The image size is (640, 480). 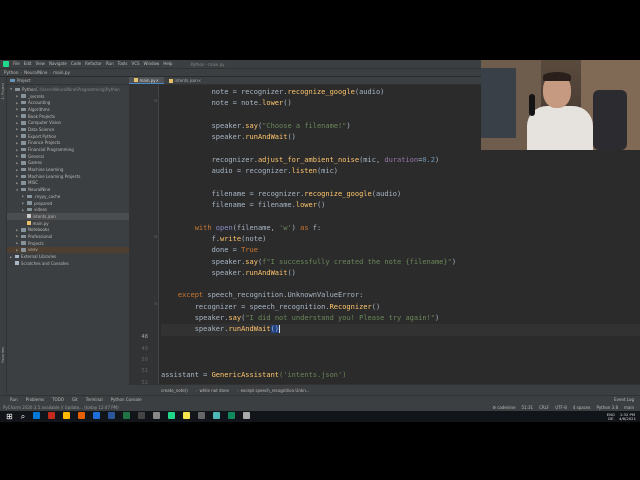 What do you see at coordinates (68, 102) in the screenshot?
I see `tree-item: ▶ Accounting` at bounding box center [68, 102].